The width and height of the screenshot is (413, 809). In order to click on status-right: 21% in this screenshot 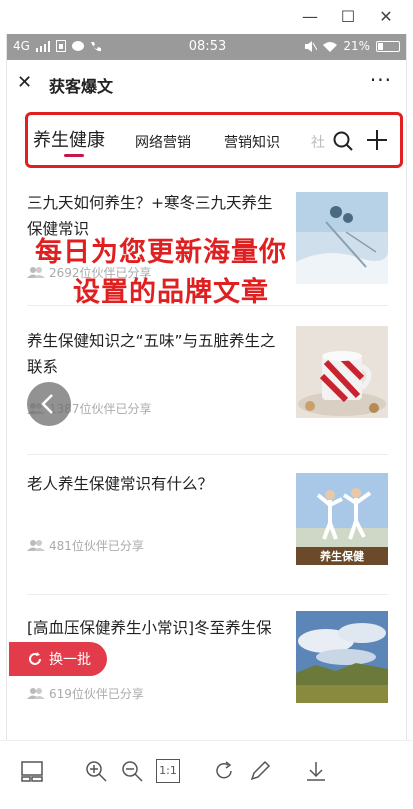, I will do `click(352, 46)`.